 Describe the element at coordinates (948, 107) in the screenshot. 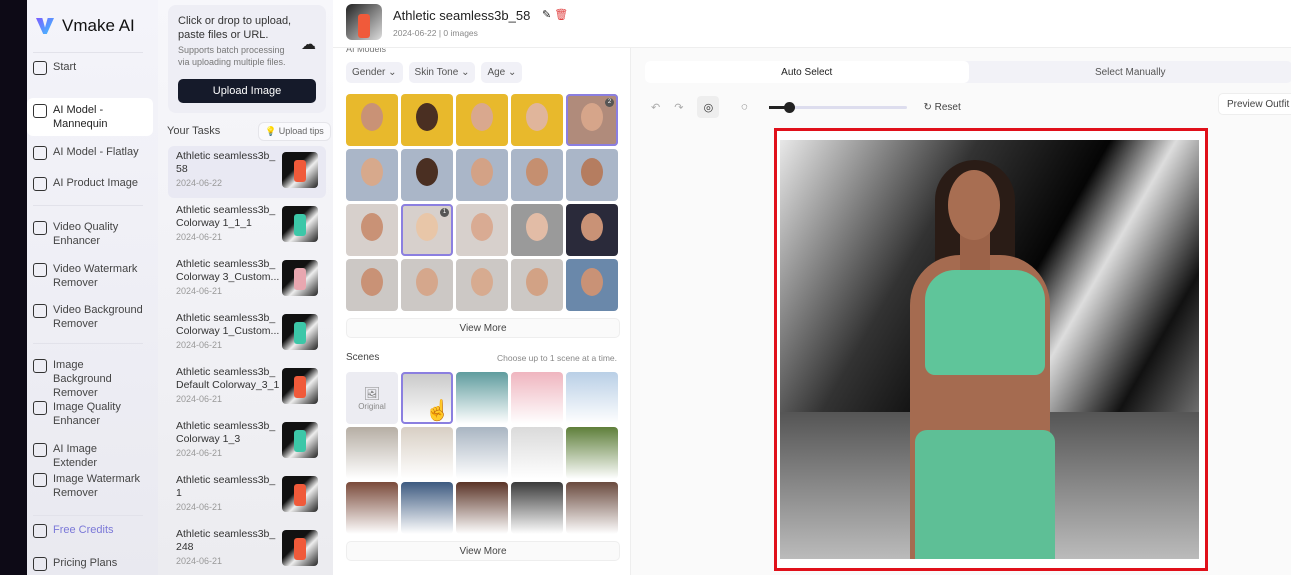

I see `reset-label: Reset` at that location.